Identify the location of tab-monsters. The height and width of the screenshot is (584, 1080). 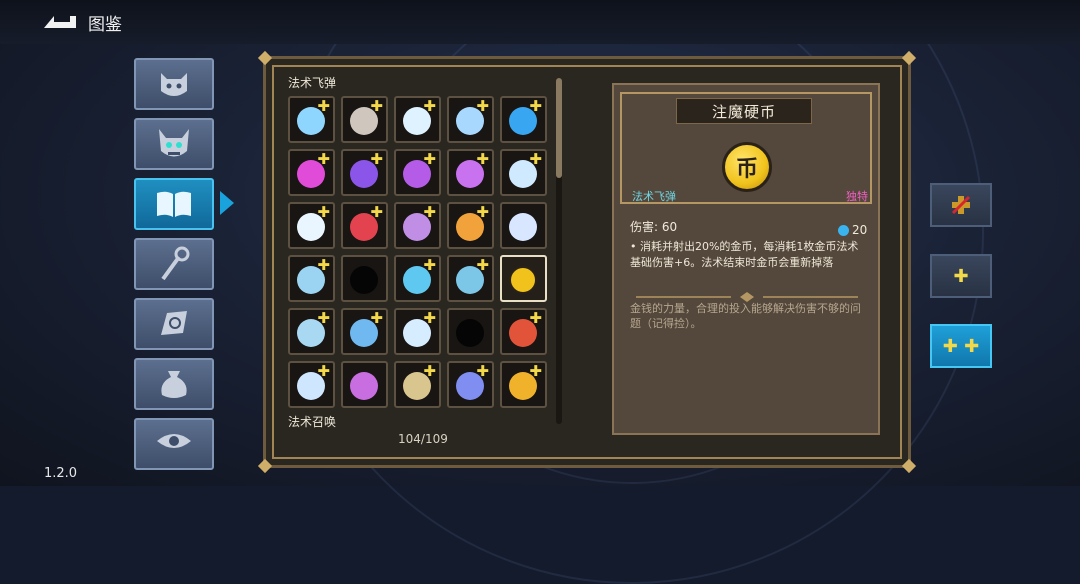
(174, 84).